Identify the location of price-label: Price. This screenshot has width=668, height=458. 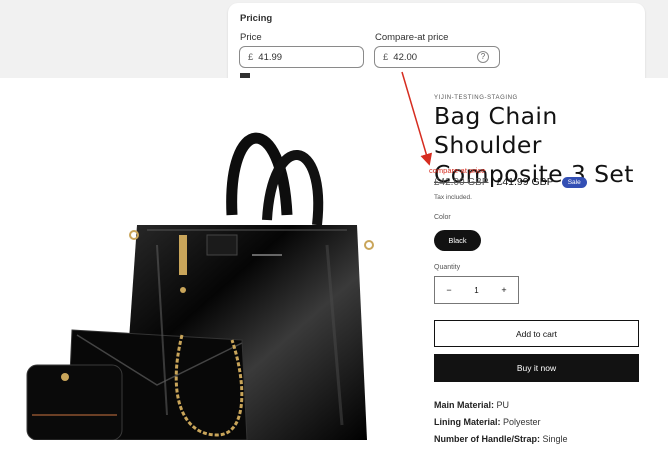
(251, 37).